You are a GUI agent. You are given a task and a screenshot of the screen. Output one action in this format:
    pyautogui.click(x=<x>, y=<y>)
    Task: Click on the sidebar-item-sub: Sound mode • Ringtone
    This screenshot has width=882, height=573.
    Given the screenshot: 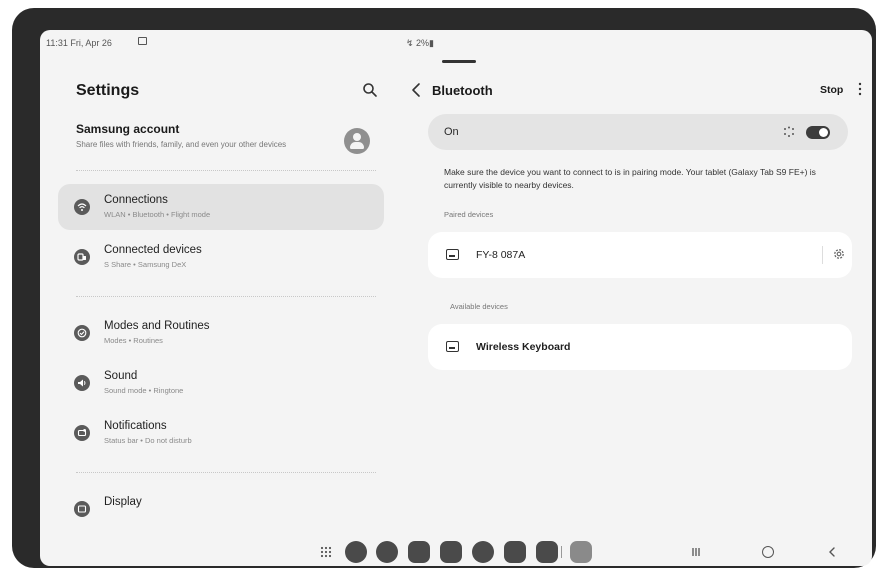 What is the action you would take?
    pyautogui.click(x=144, y=390)
    